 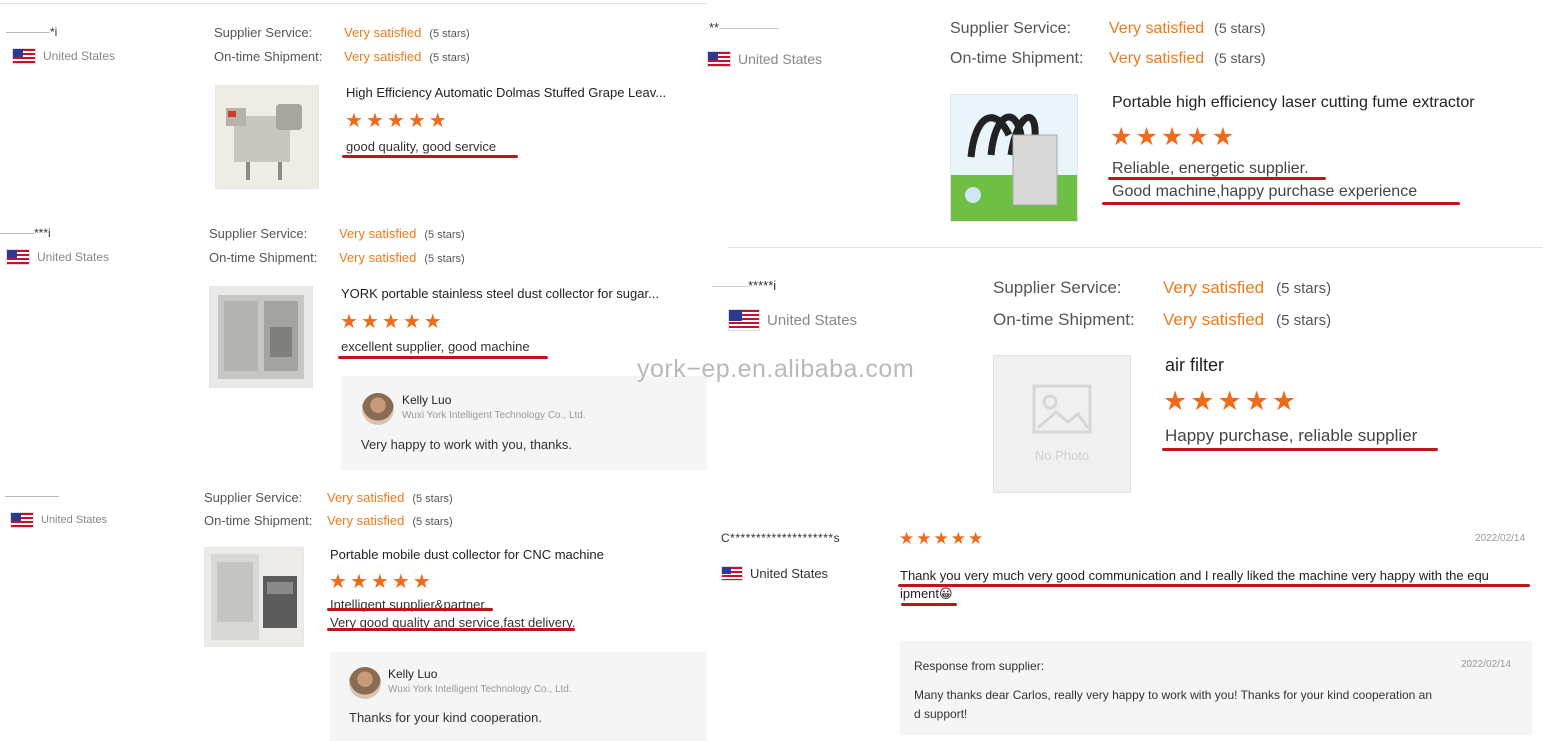 What do you see at coordinates (946, 593) in the screenshot?
I see `grinning-face-icon: 😀` at bounding box center [946, 593].